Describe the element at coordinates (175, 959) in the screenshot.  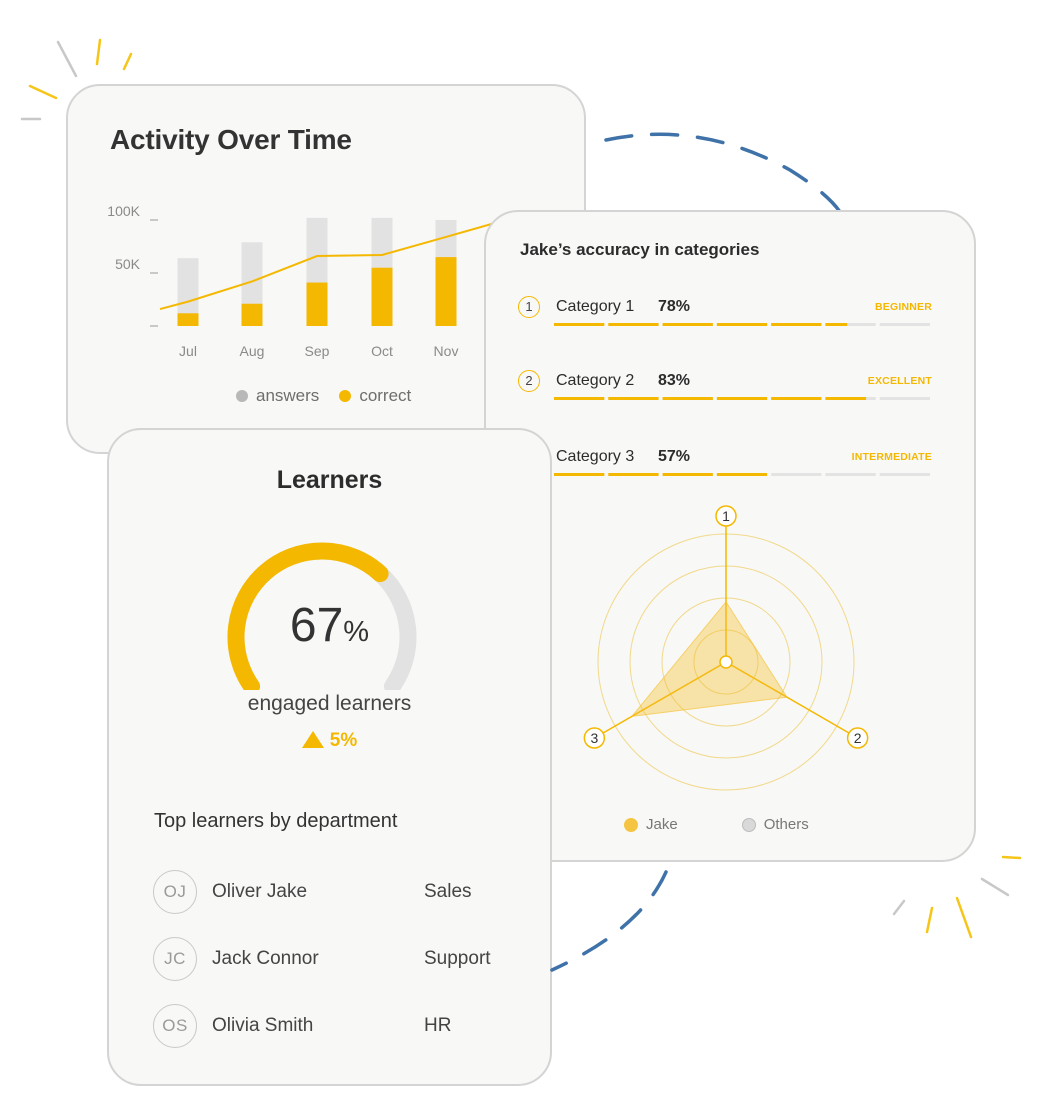
I see `avatar: JC` at that location.